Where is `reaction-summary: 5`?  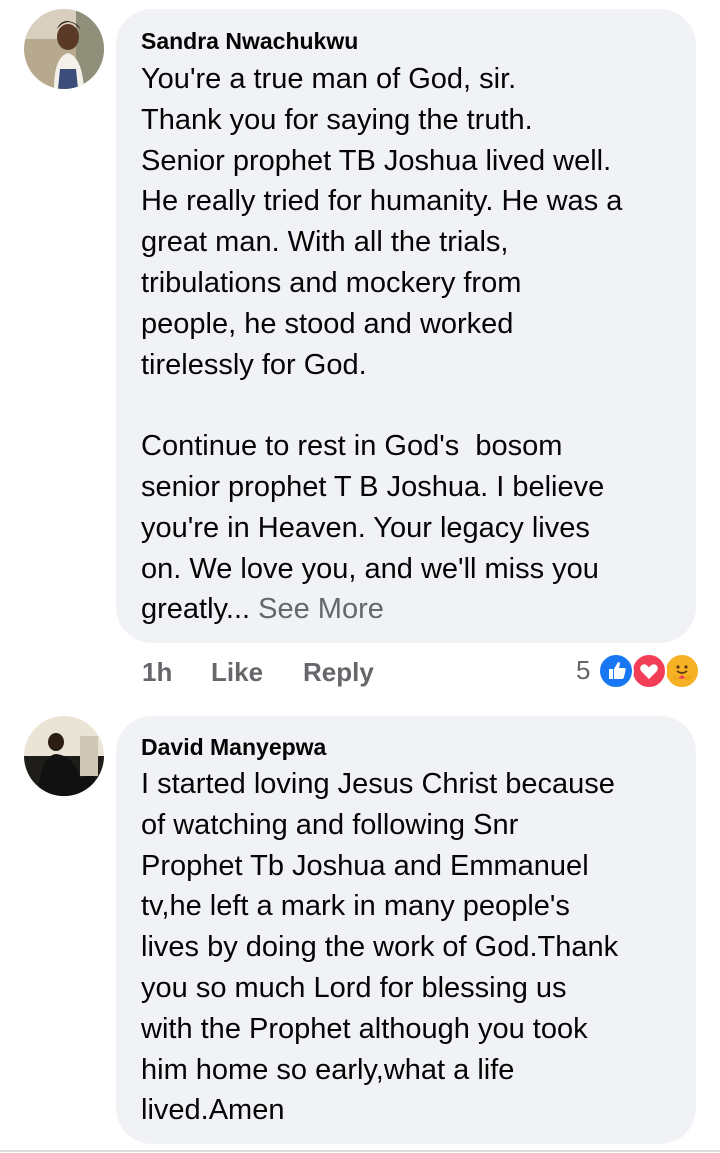
reaction-summary: 5 is located at coordinates (638, 673).